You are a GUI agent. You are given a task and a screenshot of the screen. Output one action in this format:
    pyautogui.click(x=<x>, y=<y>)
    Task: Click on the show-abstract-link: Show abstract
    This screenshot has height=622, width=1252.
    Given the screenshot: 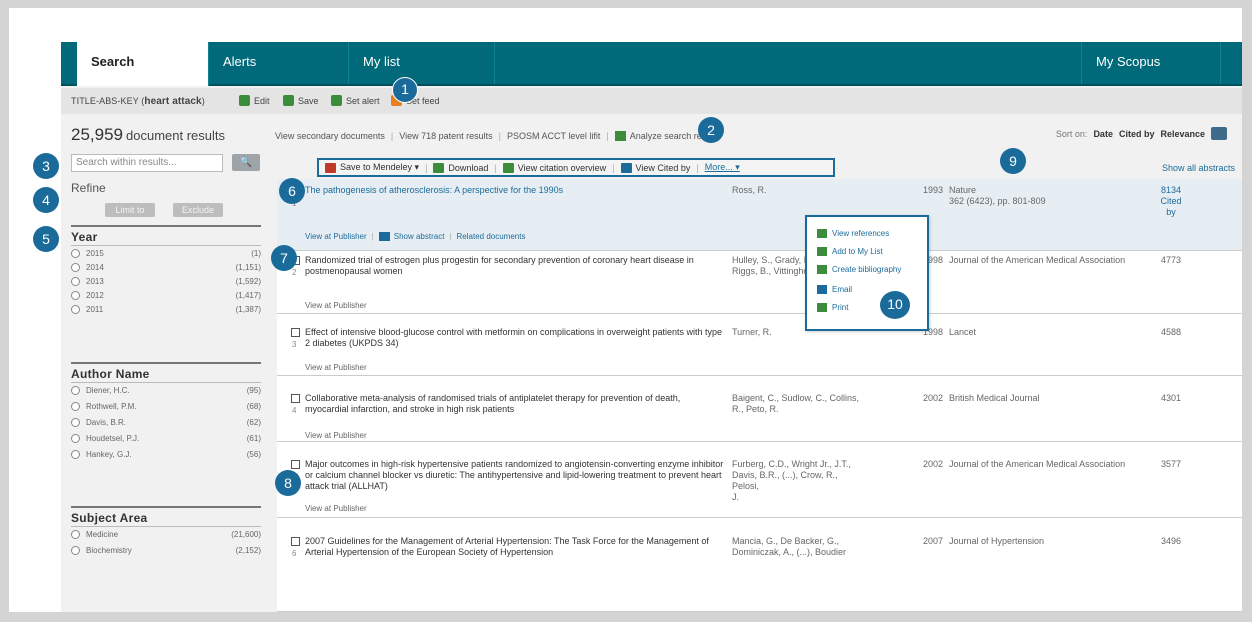 What is the action you would take?
    pyautogui.click(x=419, y=236)
    